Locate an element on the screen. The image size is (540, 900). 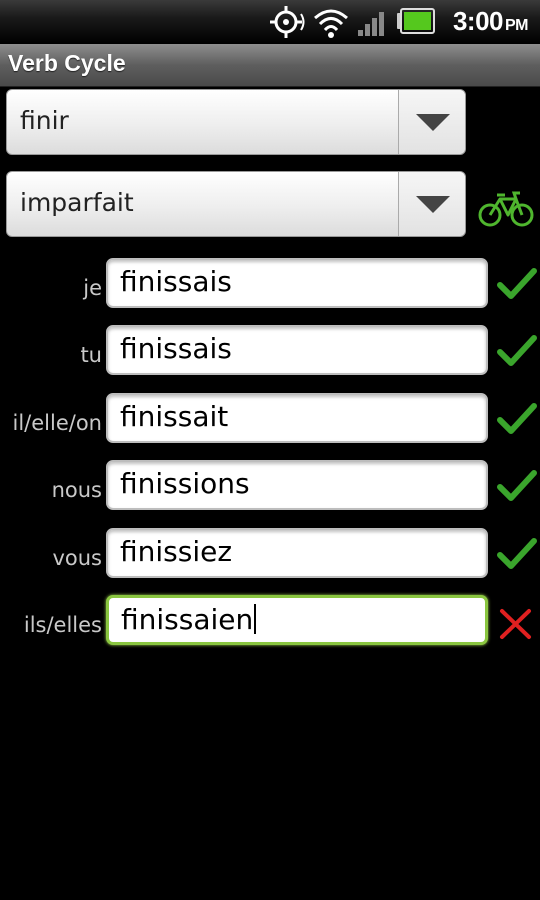
verb-spinner-value: finir is located at coordinates (44, 120).